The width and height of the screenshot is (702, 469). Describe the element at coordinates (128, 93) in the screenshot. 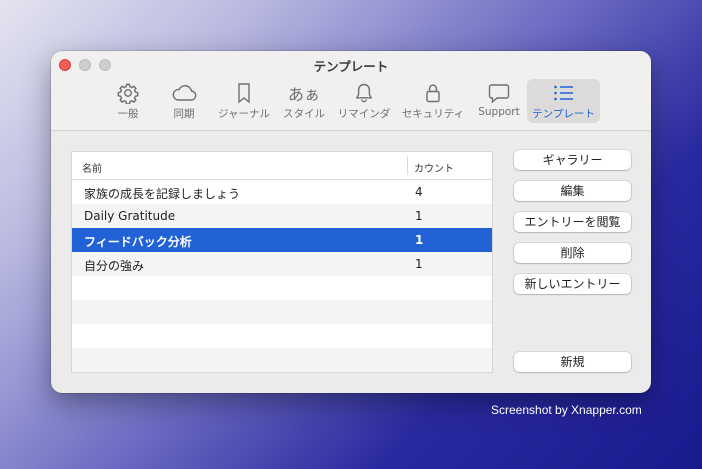

I see `gear-icon` at that location.